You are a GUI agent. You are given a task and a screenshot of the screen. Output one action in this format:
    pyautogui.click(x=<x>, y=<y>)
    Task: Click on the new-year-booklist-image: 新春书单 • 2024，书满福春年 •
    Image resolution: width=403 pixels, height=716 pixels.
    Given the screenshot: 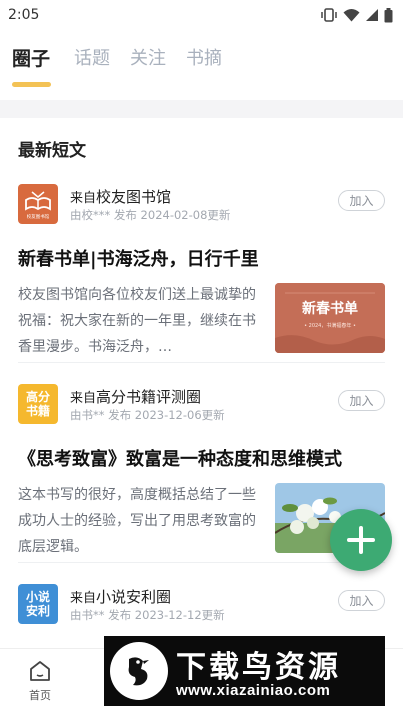 What is the action you would take?
    pyautogui.click(x=330, y=318)
    